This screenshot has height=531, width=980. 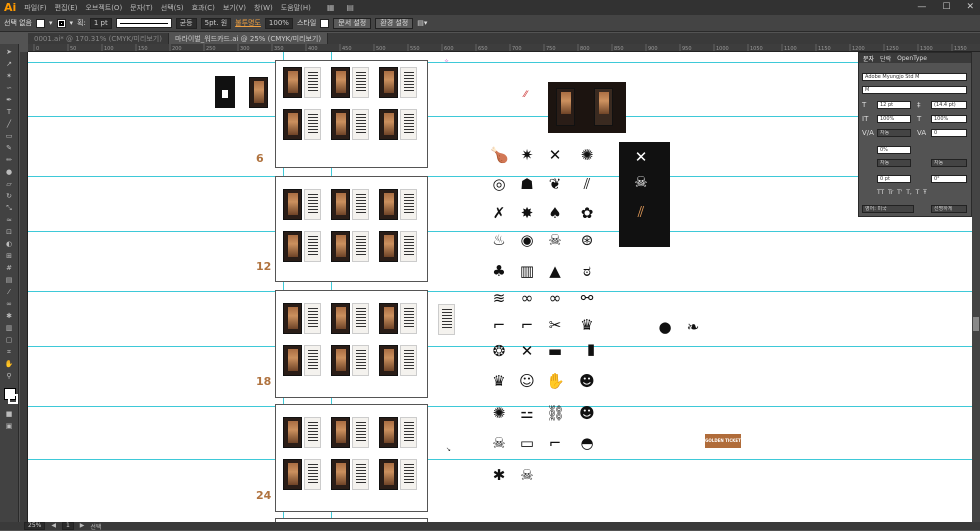 What do you see at coordinates (9, 328) in the screenshot?
I see `graph-icon: ▥` at bounding box center [9, 328].